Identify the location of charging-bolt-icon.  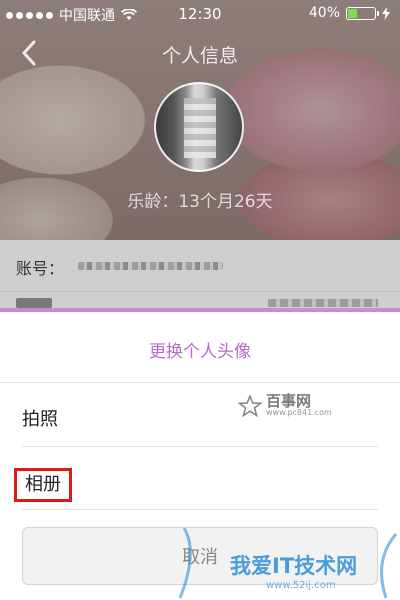
(386, 13).